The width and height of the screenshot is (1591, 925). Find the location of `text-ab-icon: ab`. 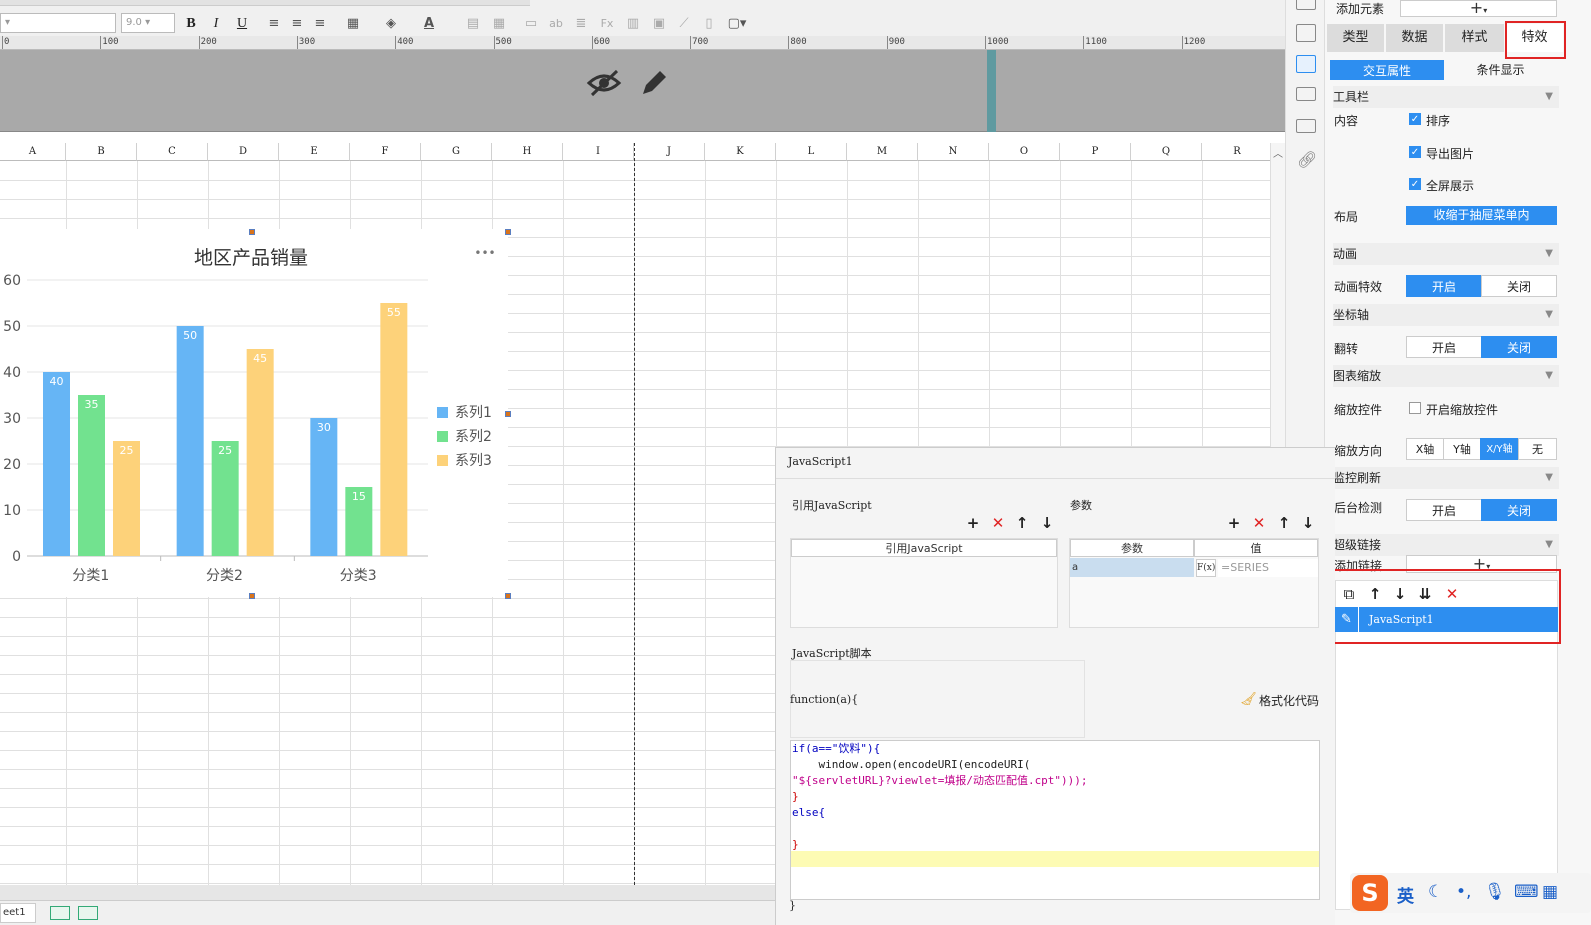

text-ab-icon: ab is located at coordinates (556, 24).